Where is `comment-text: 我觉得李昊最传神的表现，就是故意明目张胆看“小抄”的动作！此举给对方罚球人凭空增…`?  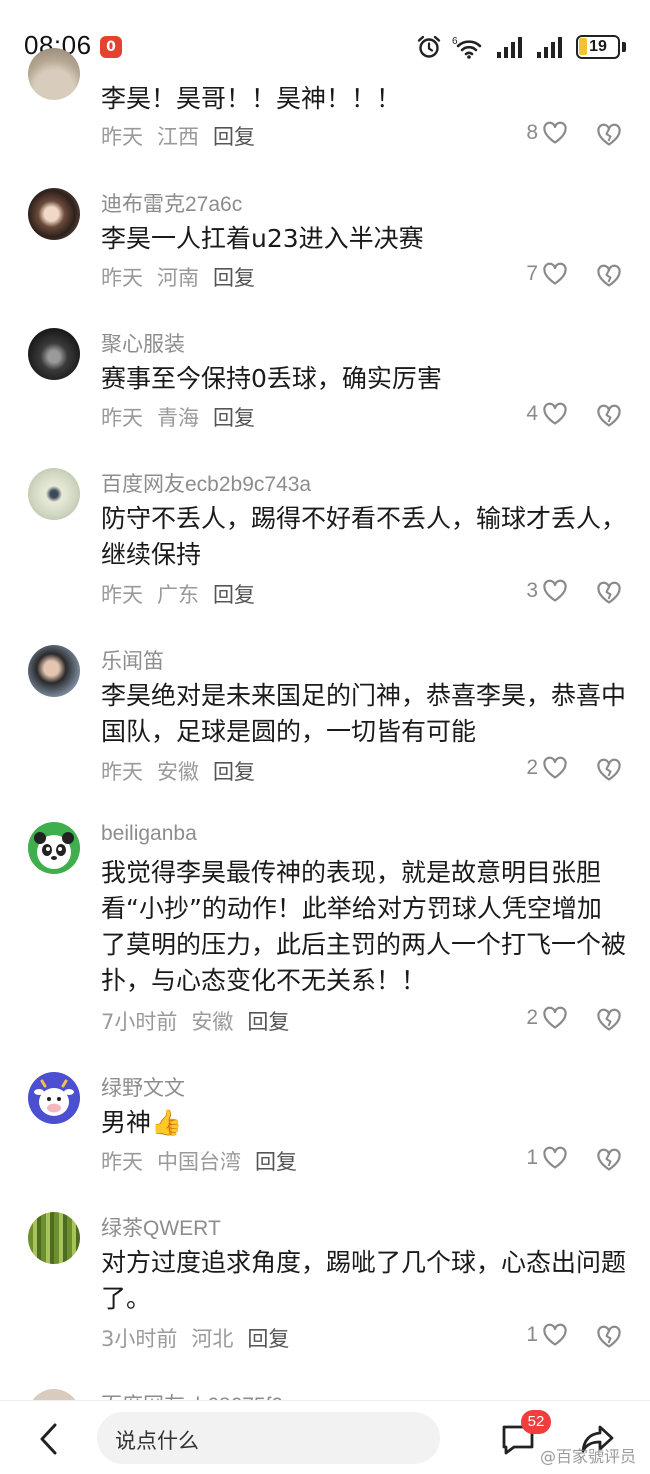
comment-text: 我觉得李昊最传神的表现，就是故意明目张胆看“小抄”的动作！此举给对方罚球人凭空增… is located at coordinates (364, 926).